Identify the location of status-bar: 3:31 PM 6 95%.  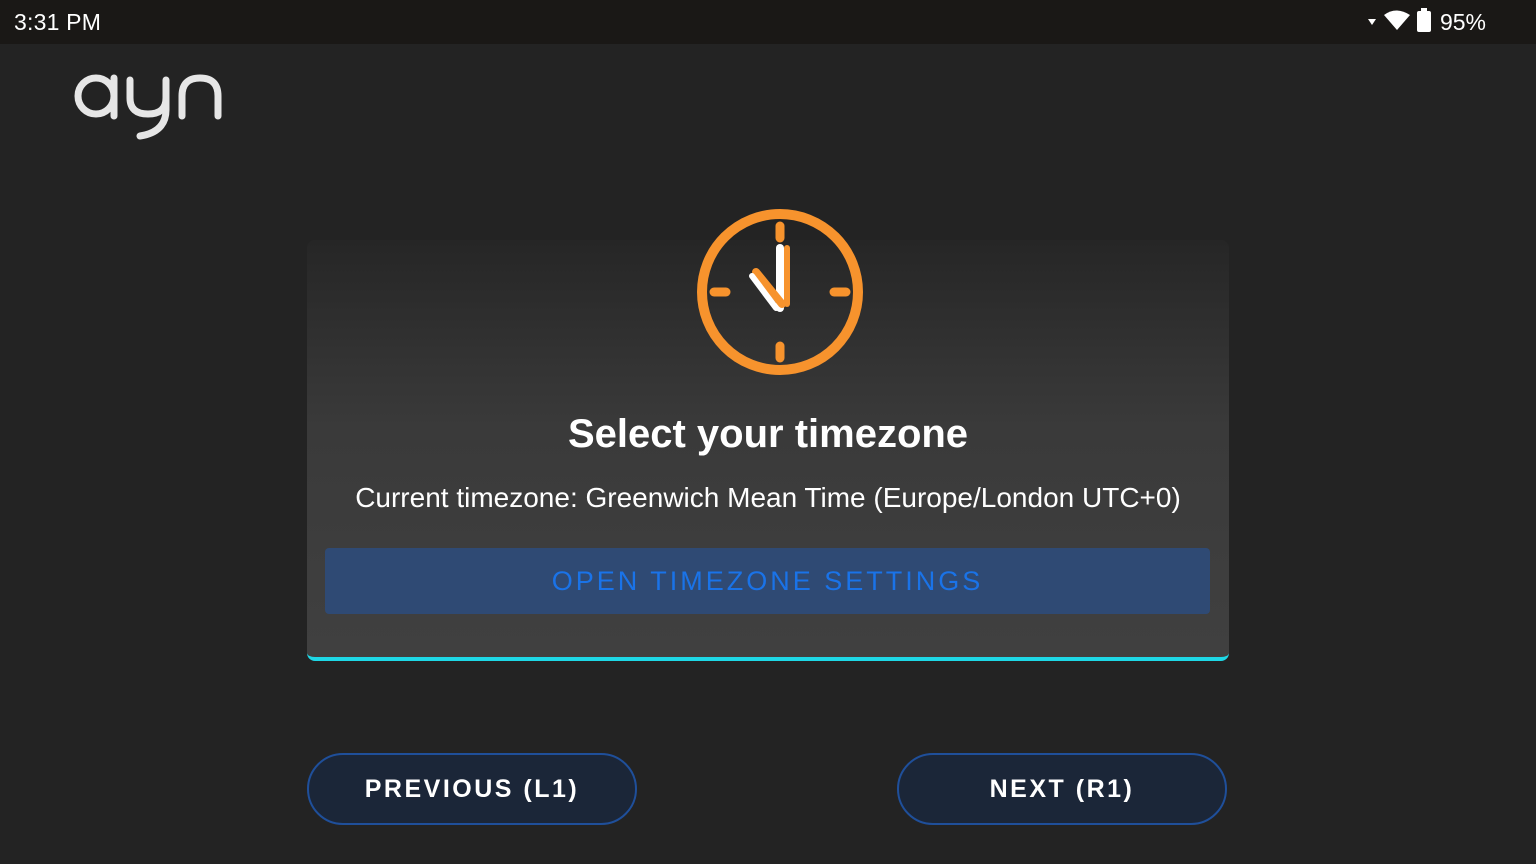
(768, 22).